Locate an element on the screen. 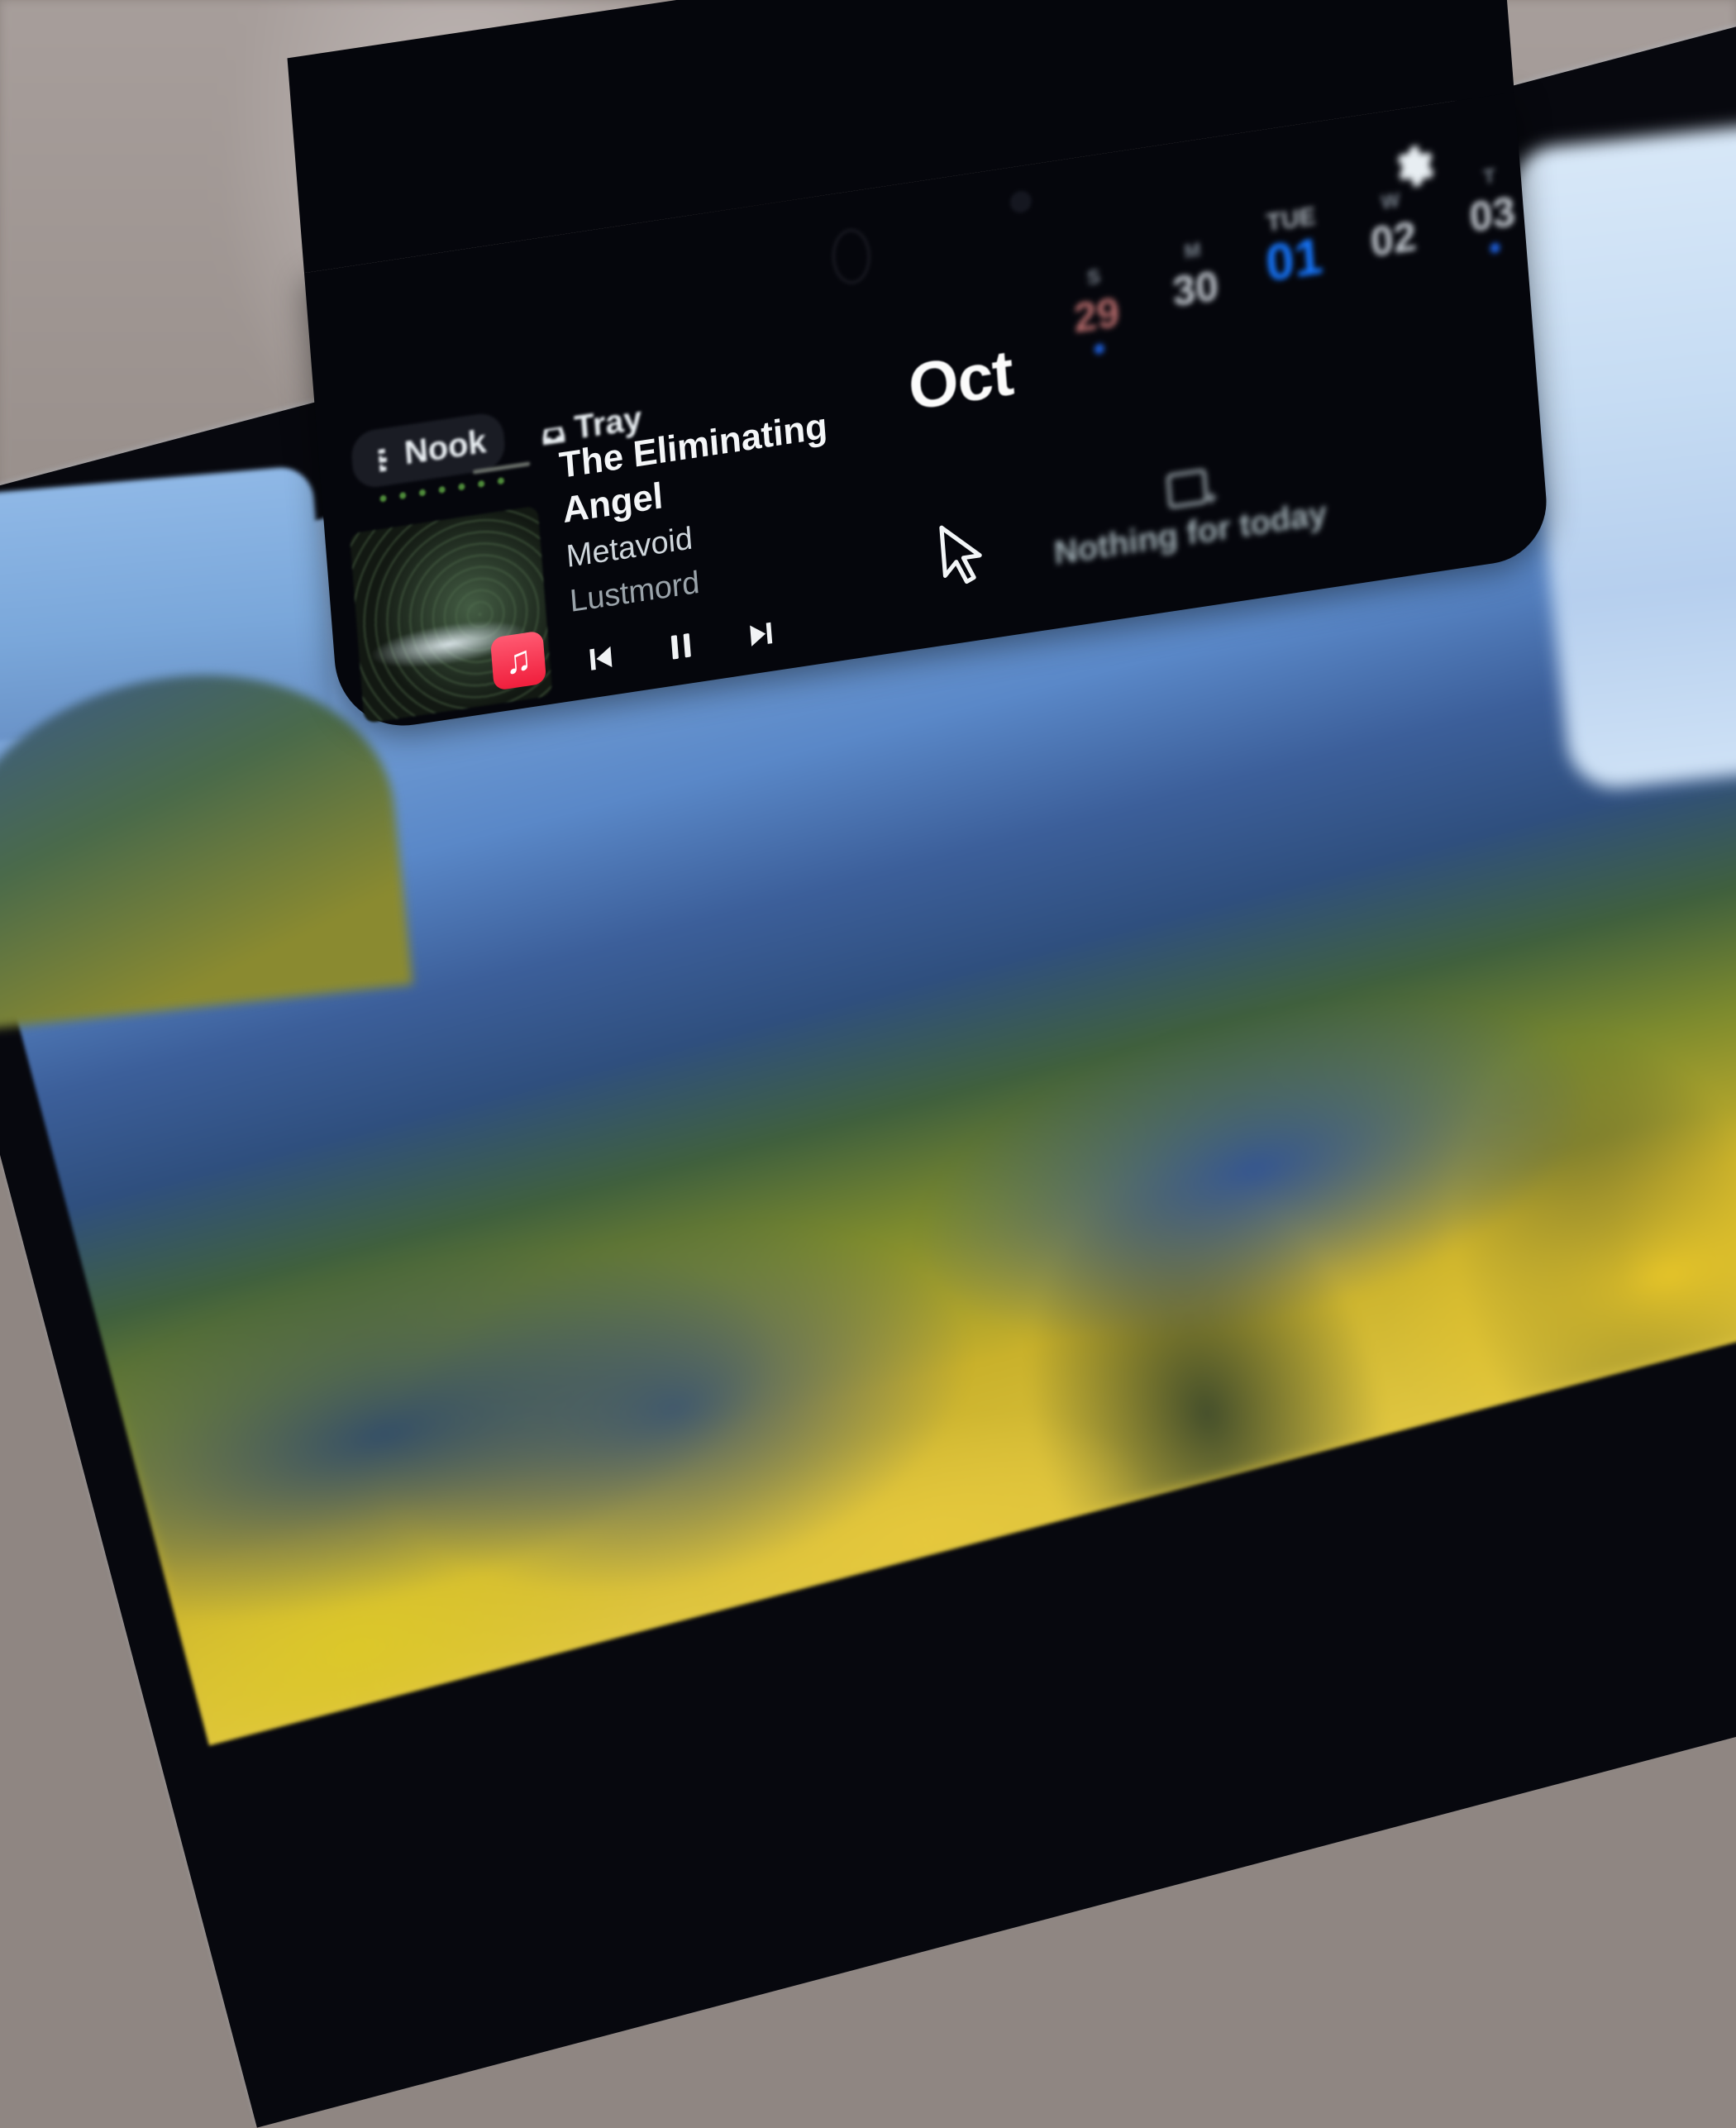 The width and height of the screenshot is (1736, 2128). pause-button is located at coordinates (680, 646).